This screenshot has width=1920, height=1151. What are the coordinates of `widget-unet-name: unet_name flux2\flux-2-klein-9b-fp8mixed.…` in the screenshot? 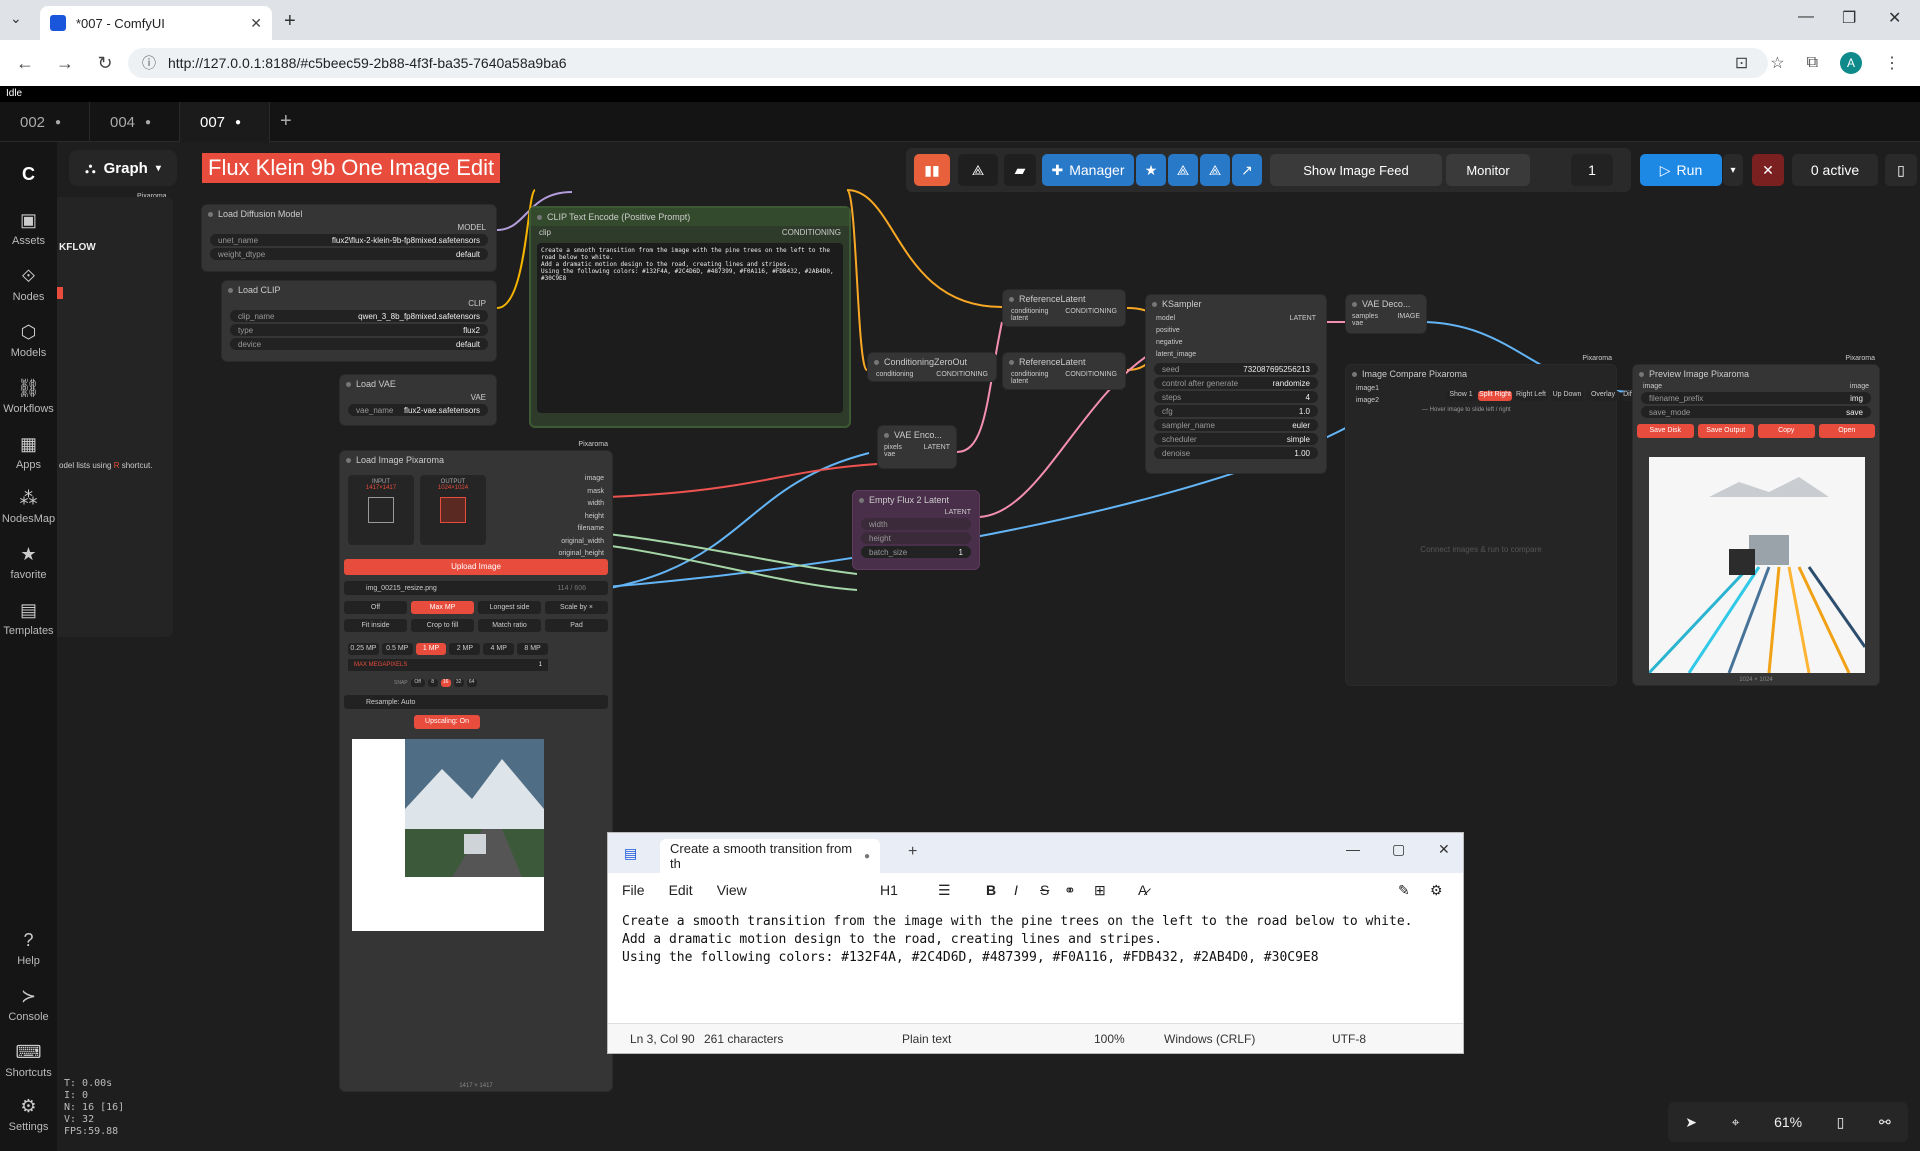 It's located at (349, 240).